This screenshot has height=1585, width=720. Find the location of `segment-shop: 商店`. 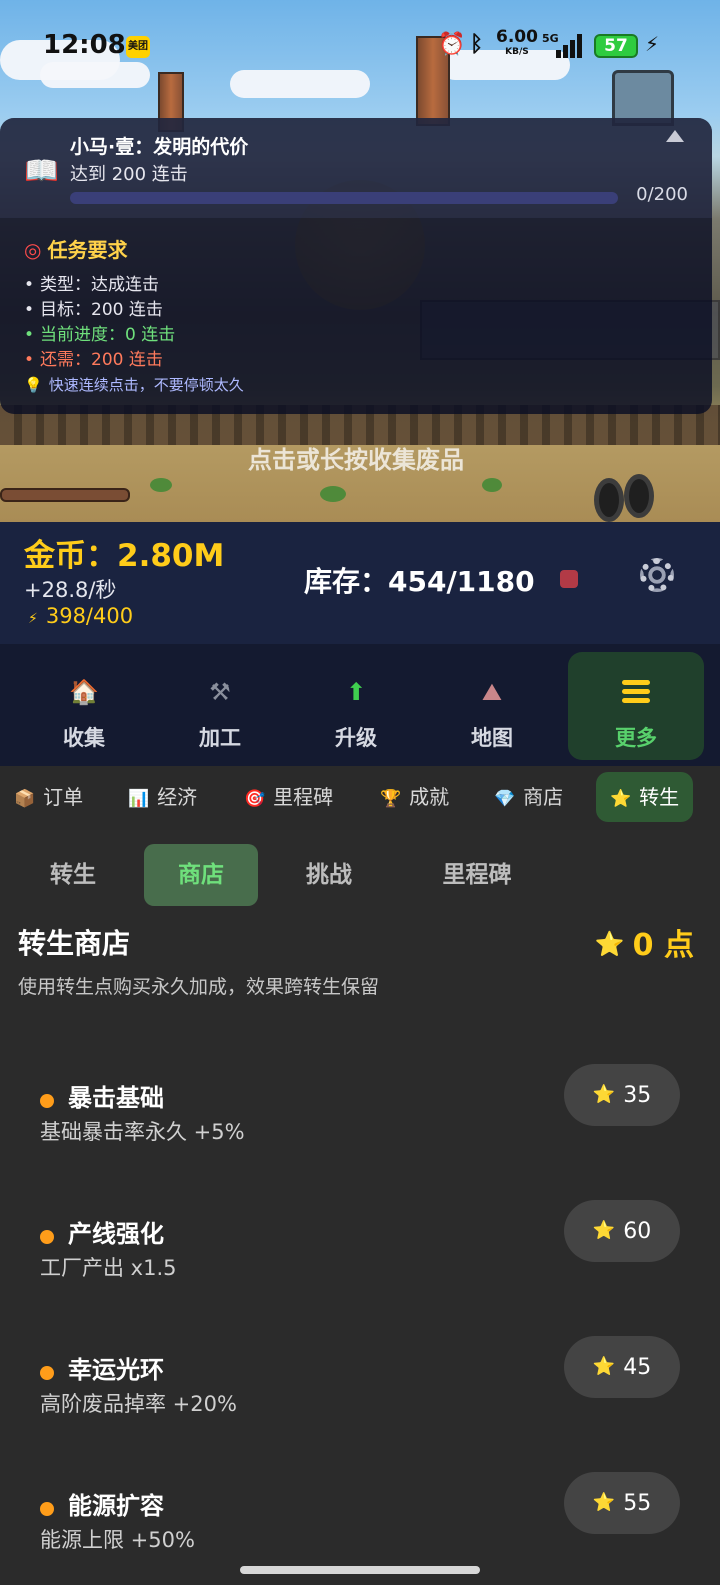

segment-shop: 商店 is located at coordinates (201, 875).